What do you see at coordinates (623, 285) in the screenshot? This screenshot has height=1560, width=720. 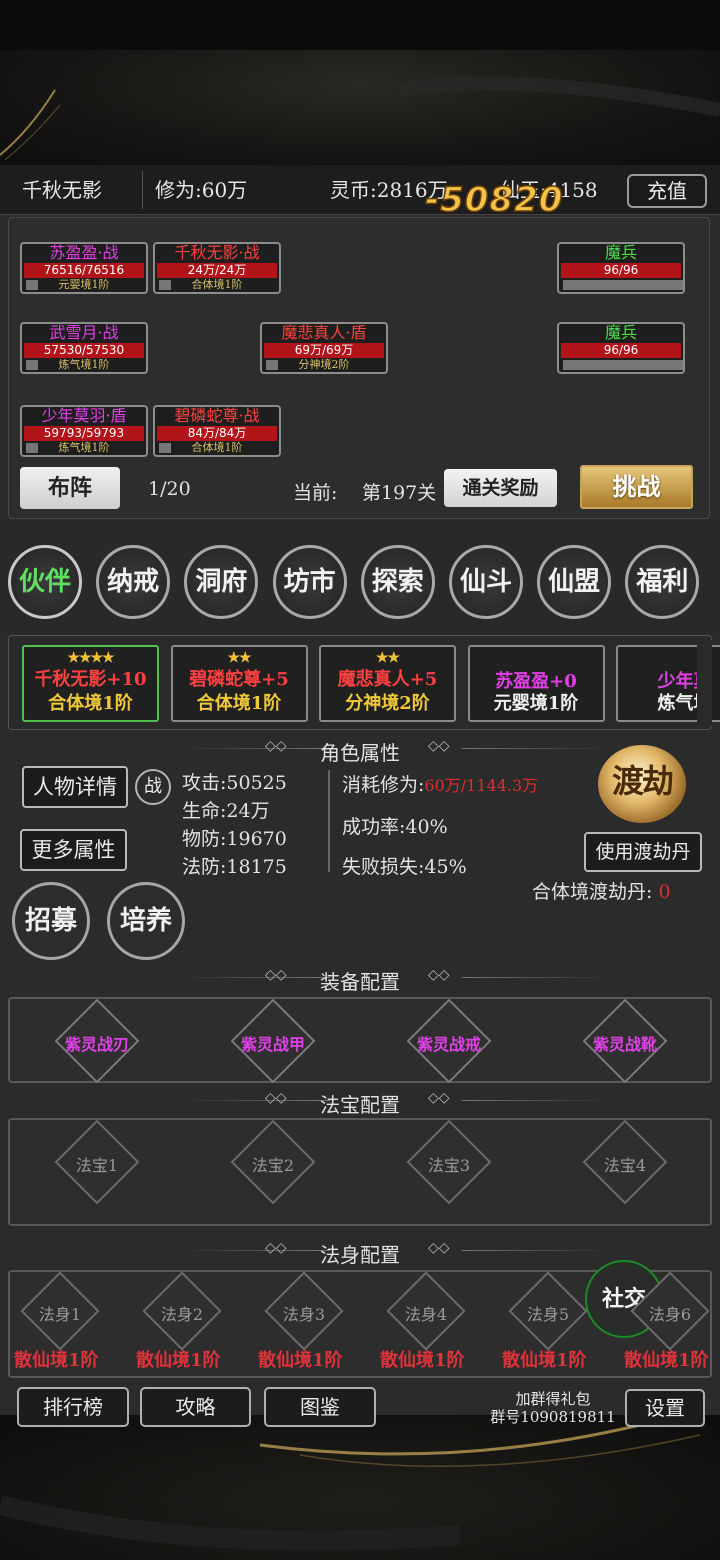 I see `rank-progress` at bounding box center [623, 285].